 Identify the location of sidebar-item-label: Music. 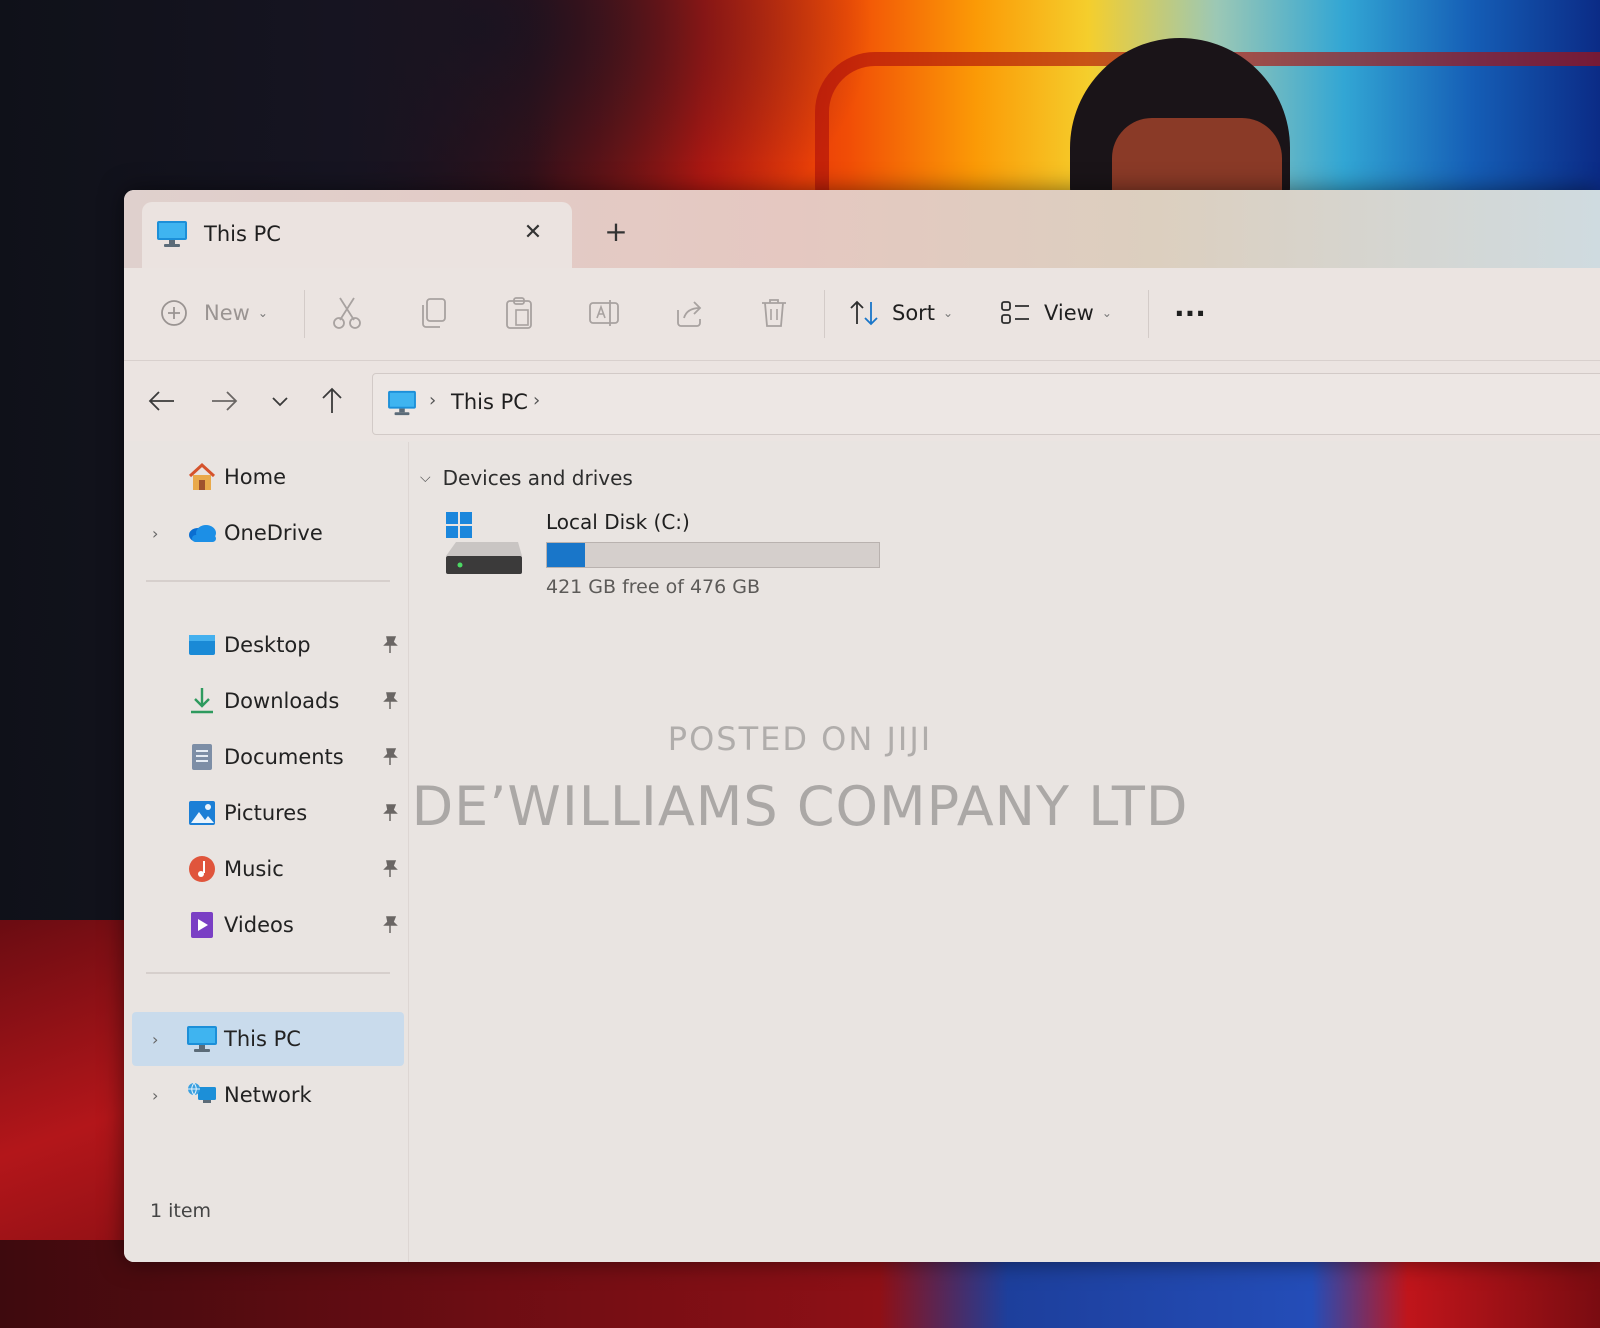
(254, 869).